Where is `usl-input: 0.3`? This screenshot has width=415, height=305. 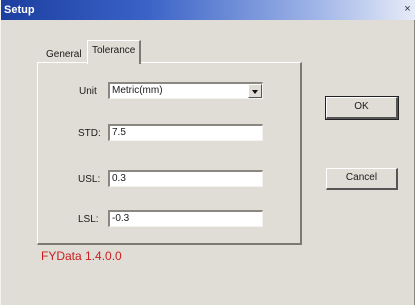 usl-input: 0.3 is located at coordinates (185, 178).